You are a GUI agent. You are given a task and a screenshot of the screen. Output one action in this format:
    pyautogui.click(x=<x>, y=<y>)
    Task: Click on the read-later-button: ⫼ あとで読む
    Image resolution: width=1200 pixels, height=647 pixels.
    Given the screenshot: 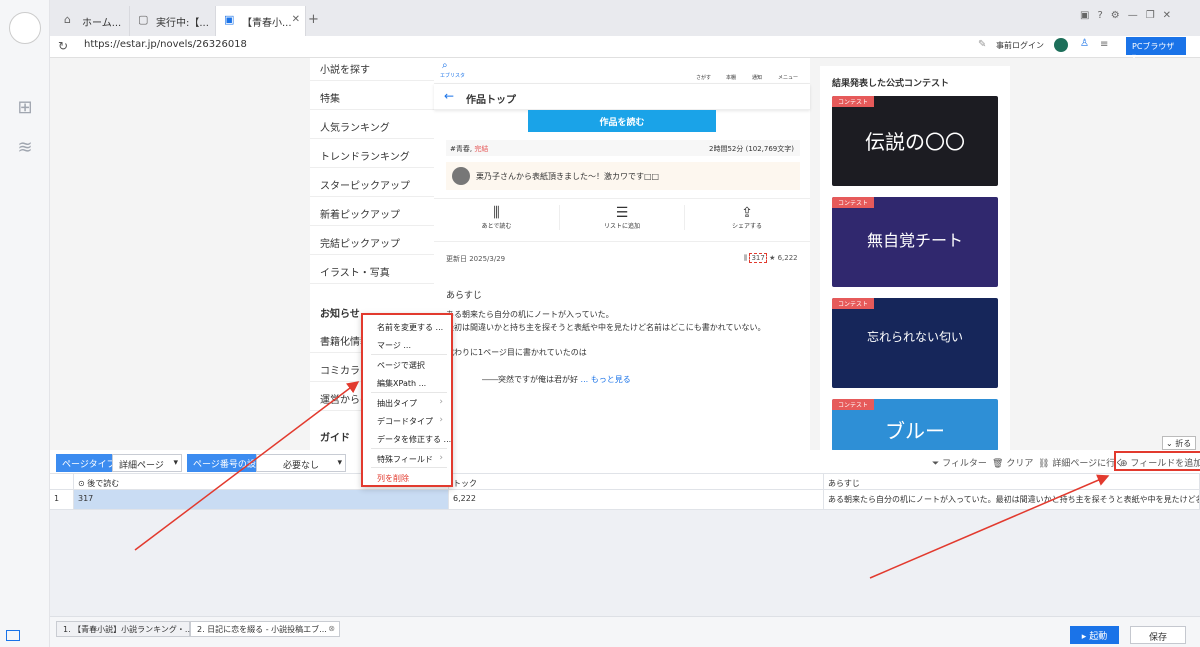 What is the action you would take?
    pyautogui.click(x=496, y=217)
    